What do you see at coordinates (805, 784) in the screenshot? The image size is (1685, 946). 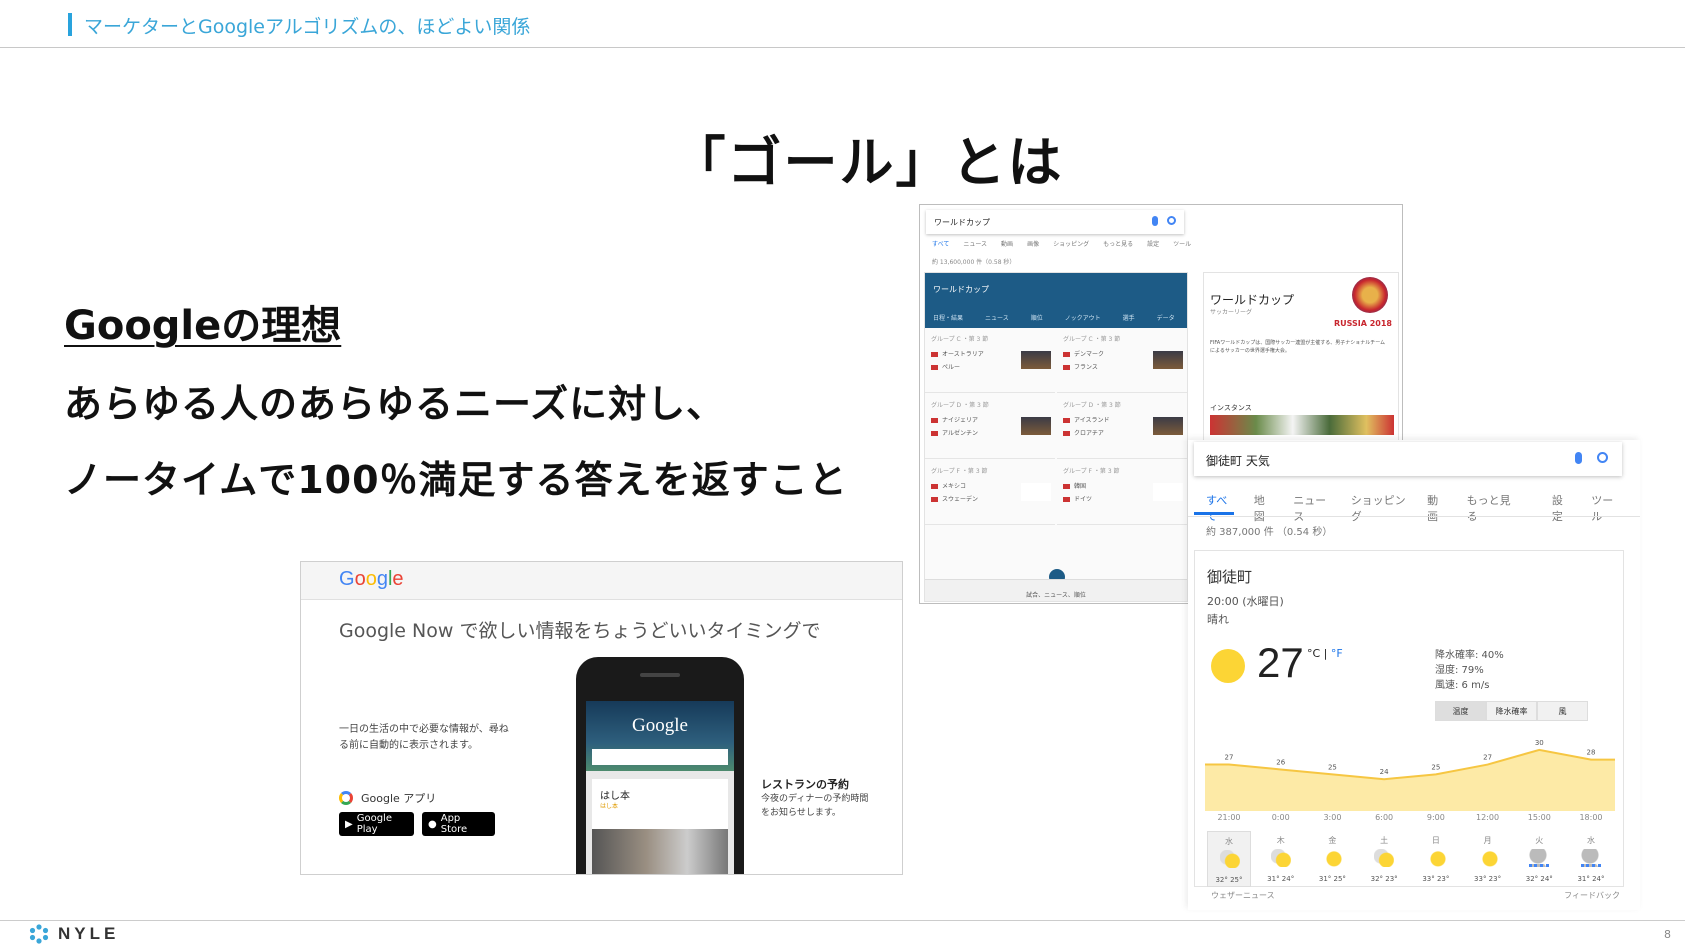 I see `restaurant-title: レストランの予約` at bounding box center [805, 784].